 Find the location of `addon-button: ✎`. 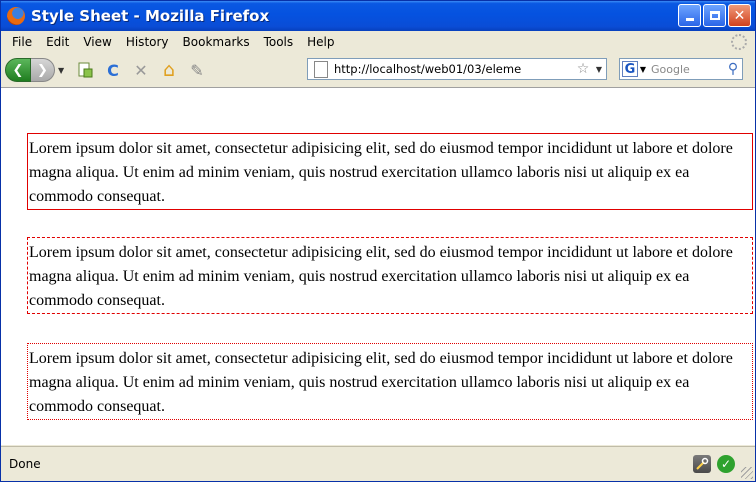

addon-button: ✎ is located at coordinates (197, 70).